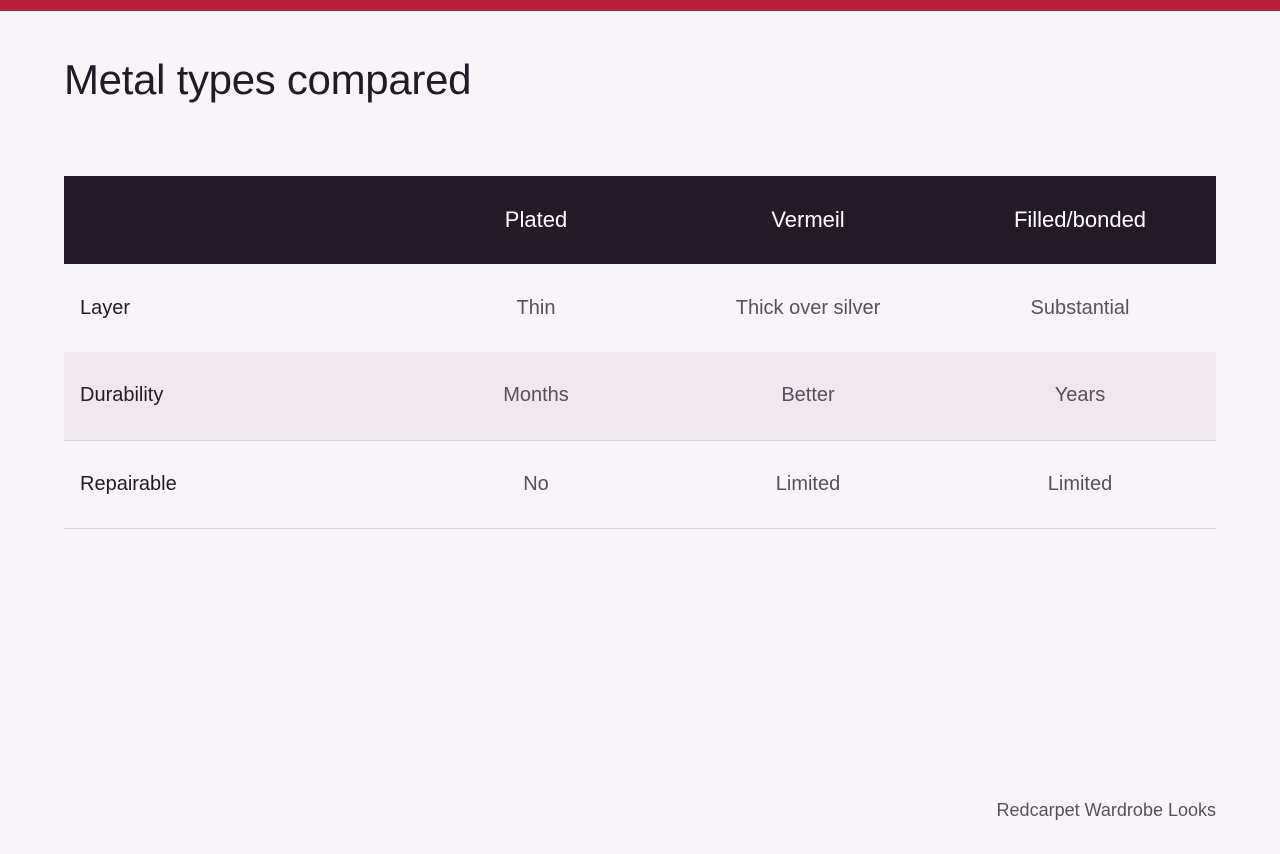  I want to click on row-label-layer: Layer, so click(105, 307).